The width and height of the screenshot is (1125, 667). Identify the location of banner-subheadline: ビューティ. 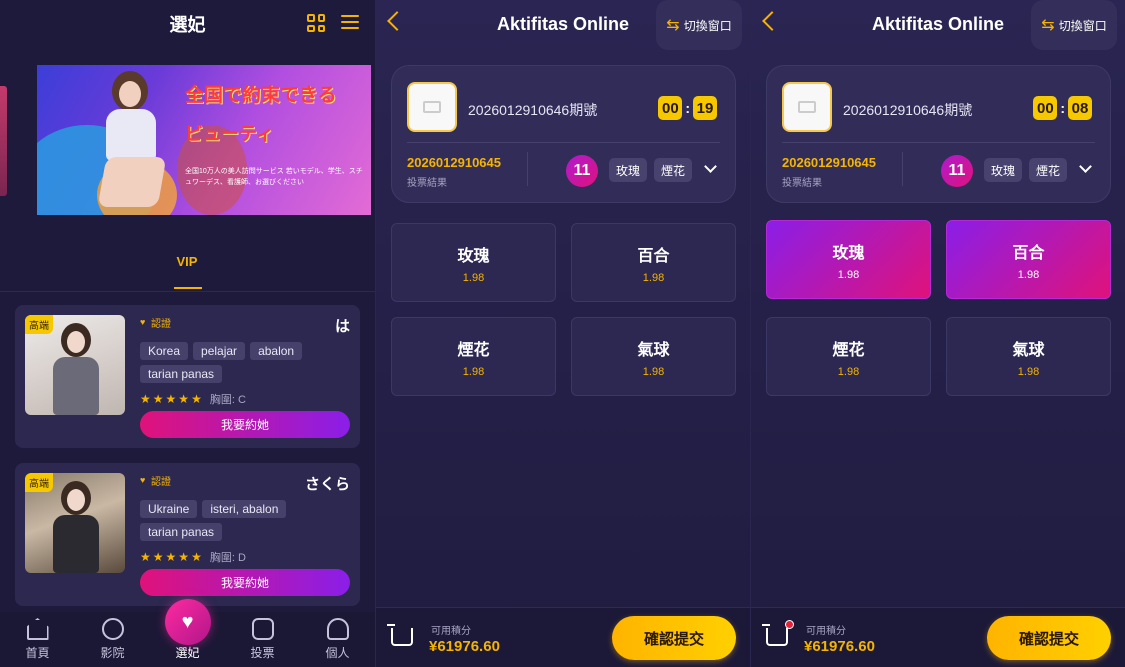
(229, 134).